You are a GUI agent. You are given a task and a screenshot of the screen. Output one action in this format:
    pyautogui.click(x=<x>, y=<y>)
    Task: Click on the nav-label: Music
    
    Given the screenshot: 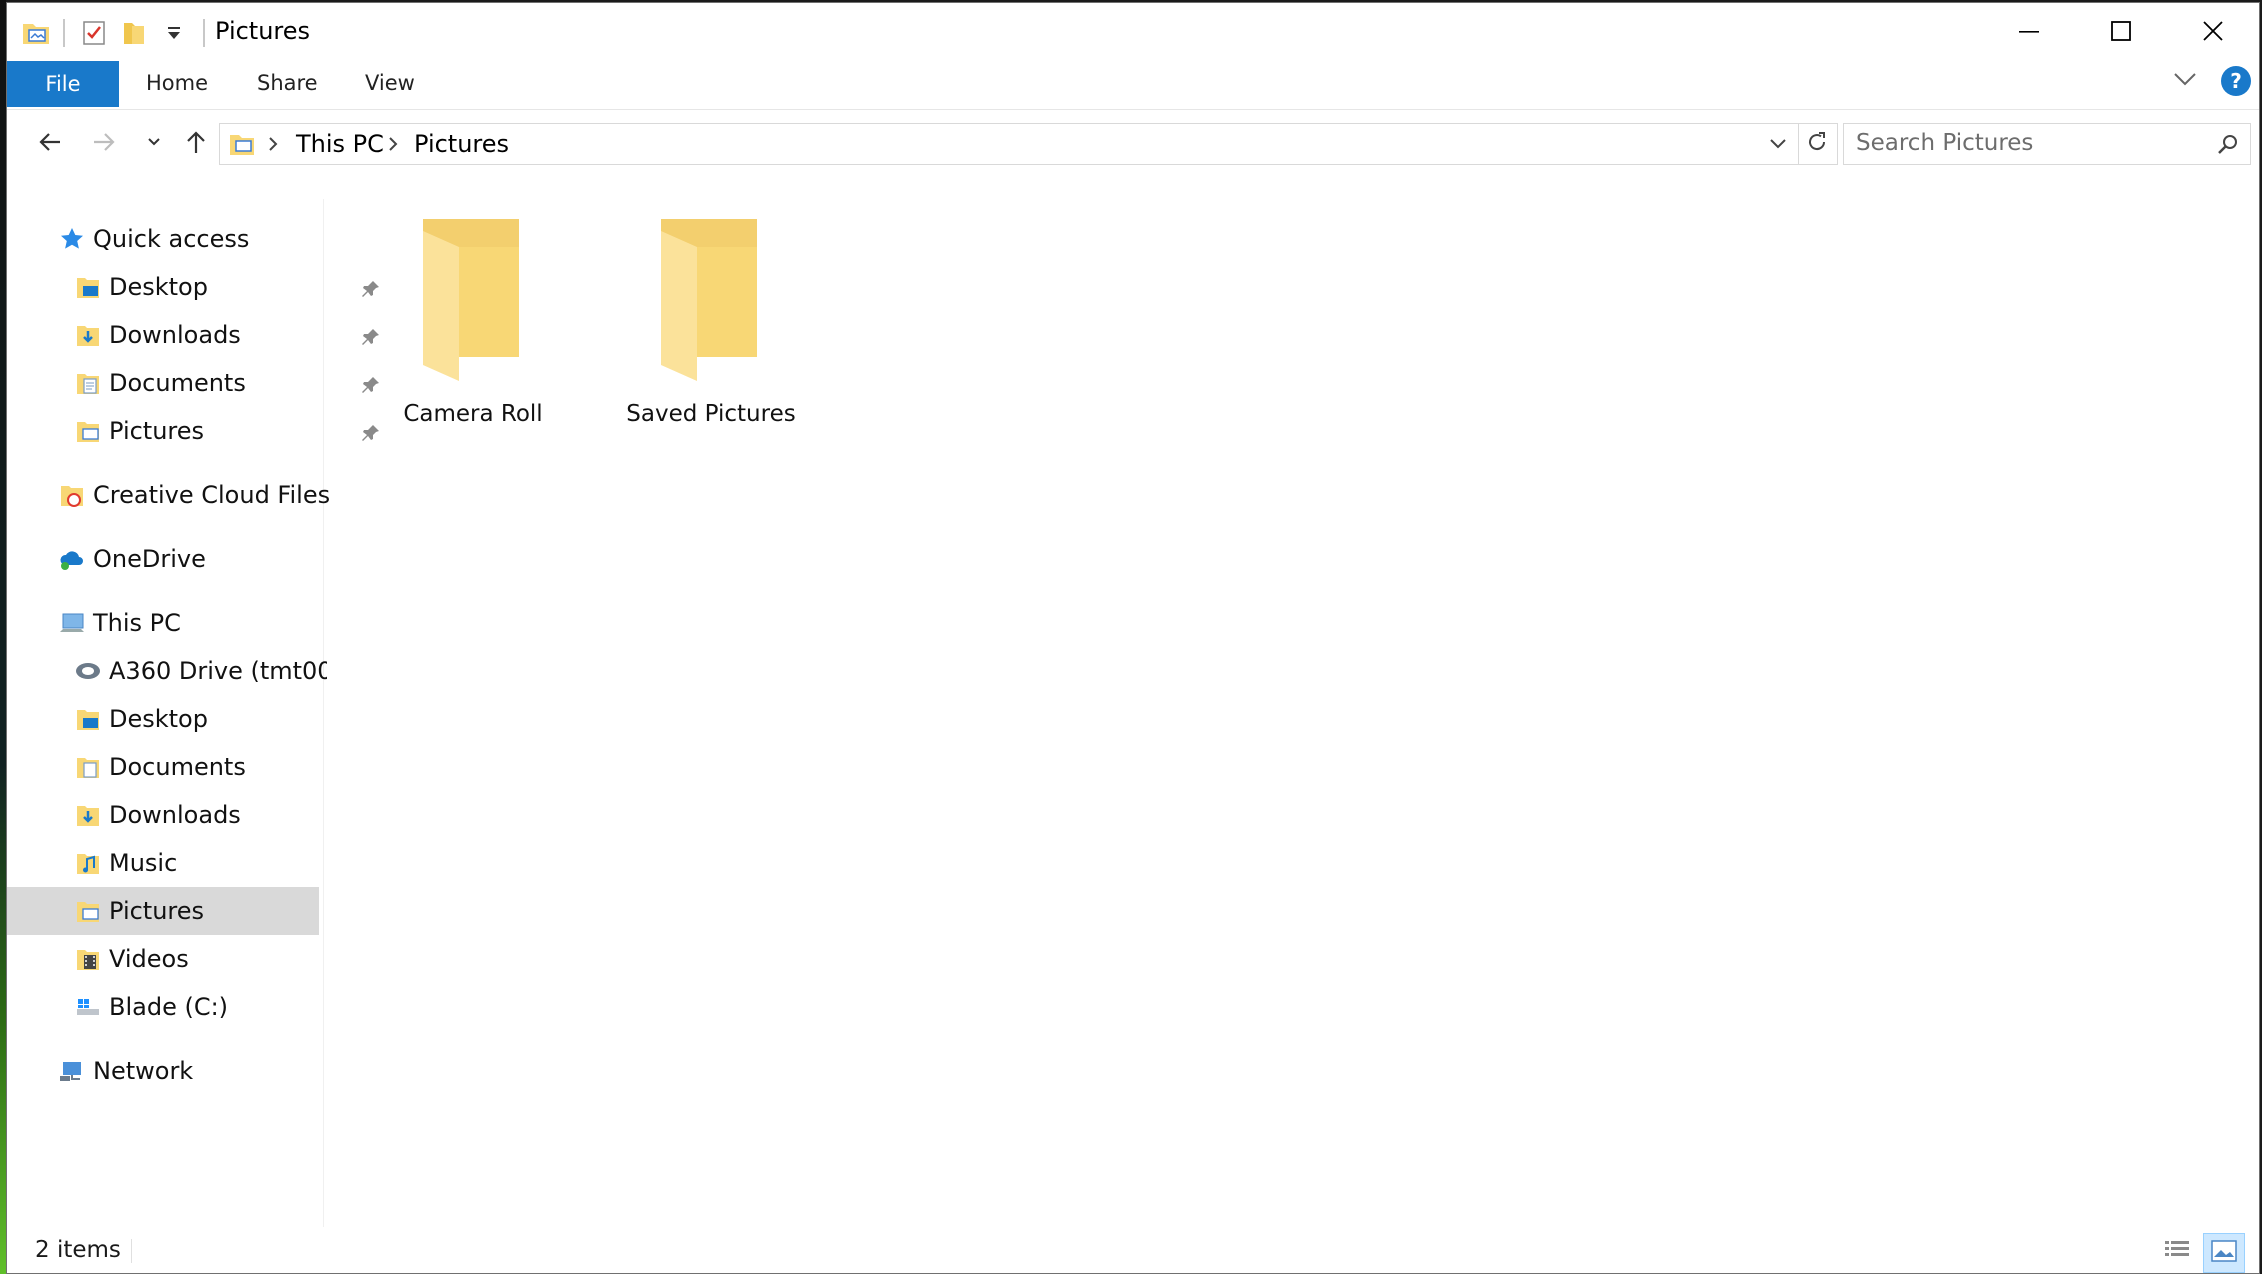 What is the action you would take?
    pyautogui.click(x=143, y=863)
    